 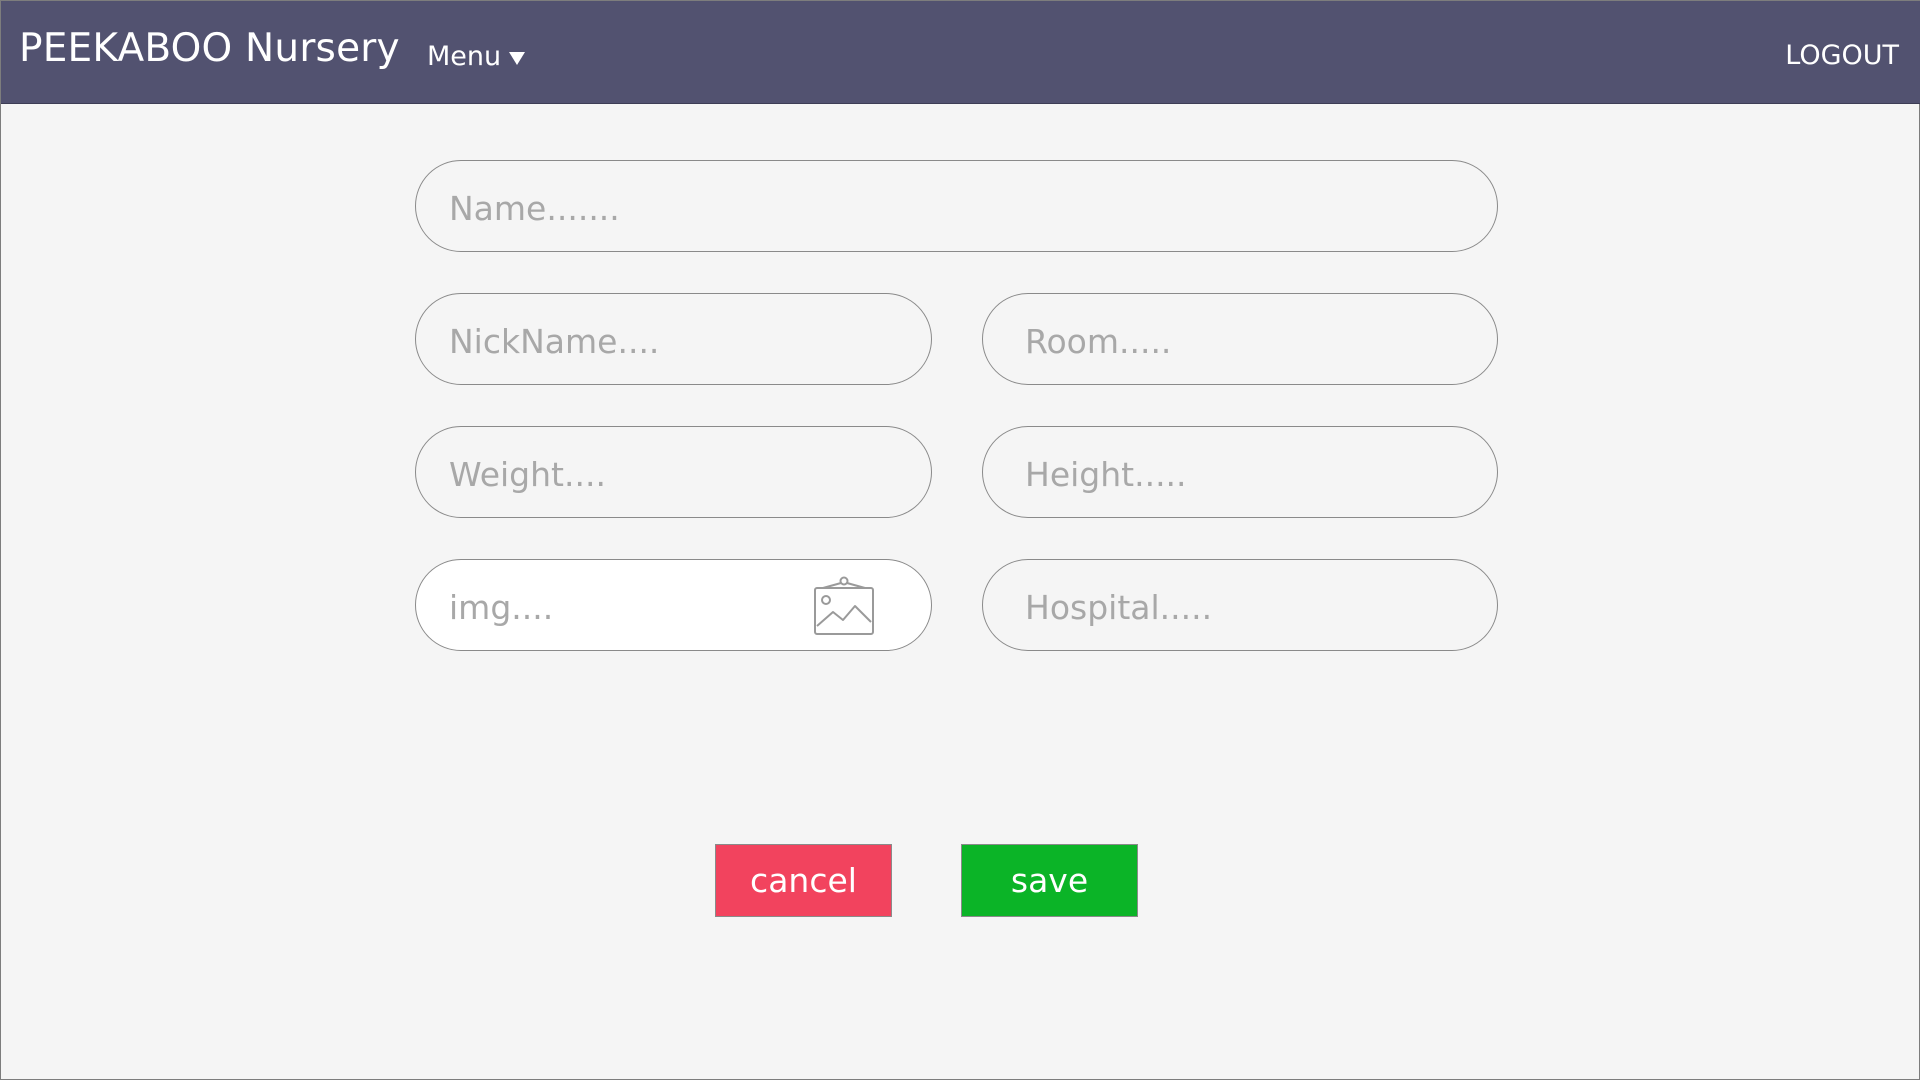 I want to click on image-icon, so click(x=844, y=607).